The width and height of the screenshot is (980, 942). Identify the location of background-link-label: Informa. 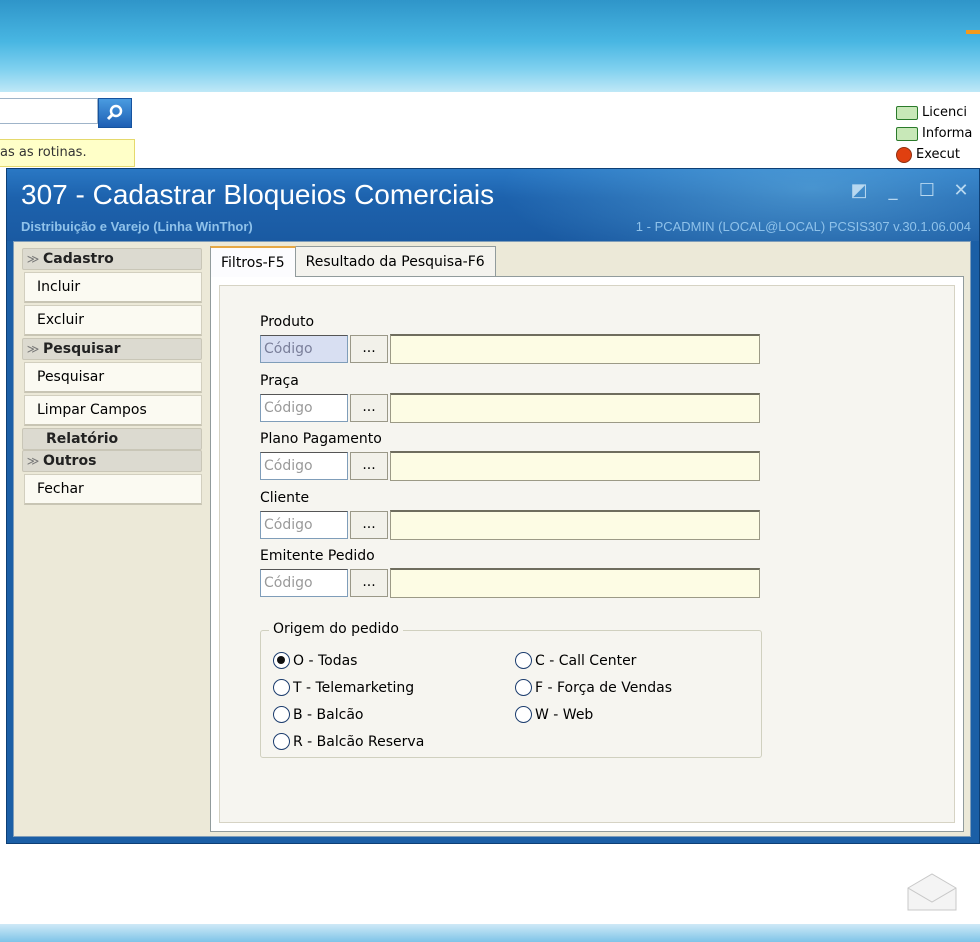
(947, 133).